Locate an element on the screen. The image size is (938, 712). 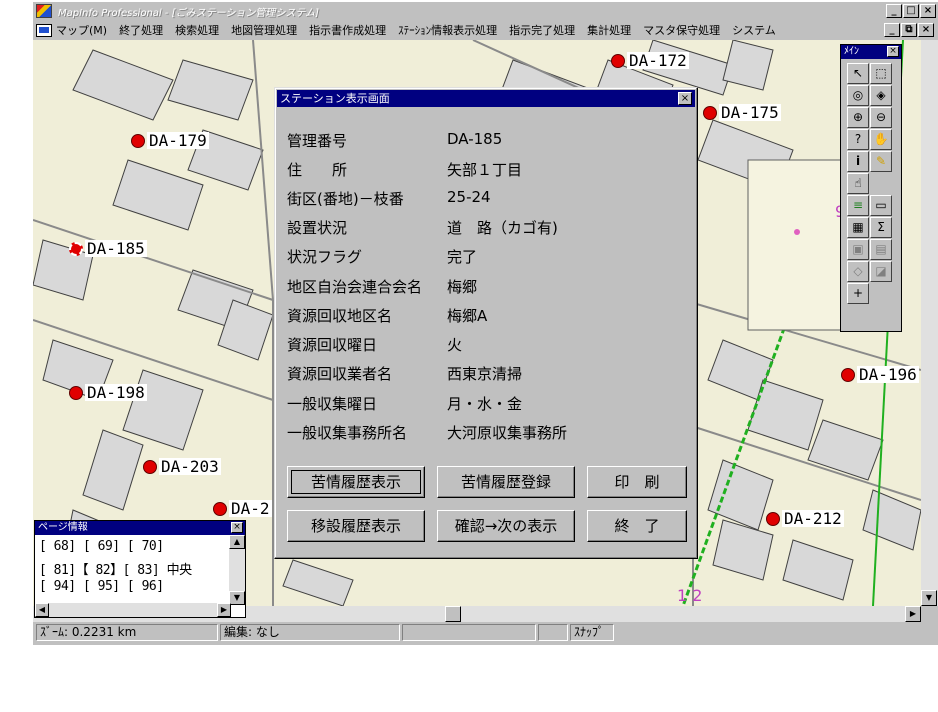
doc-close-button: × is located at coordinates (926, 30).